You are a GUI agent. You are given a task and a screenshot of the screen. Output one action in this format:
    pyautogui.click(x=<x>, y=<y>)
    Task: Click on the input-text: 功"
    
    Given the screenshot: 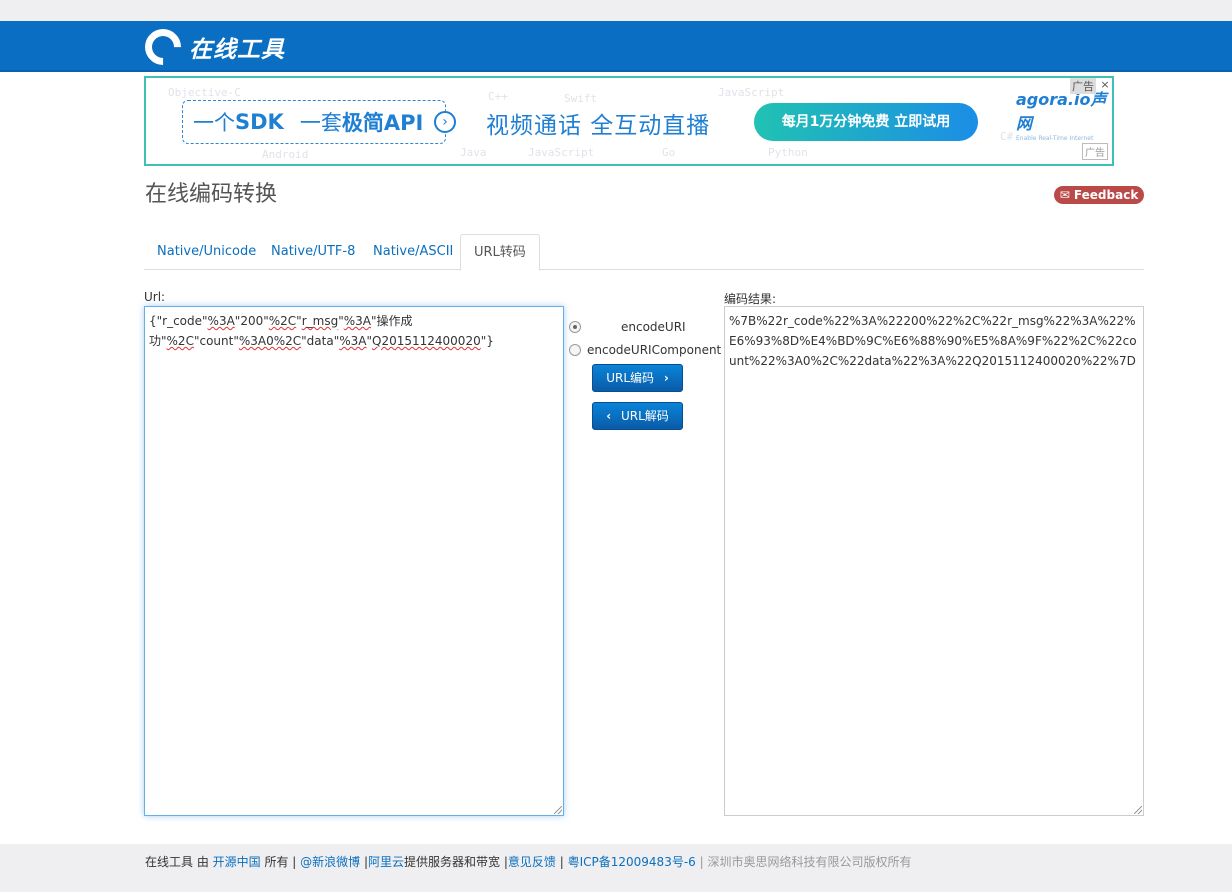 What is the action you would take?
    pyautogui.click(x=158, y=341)
    